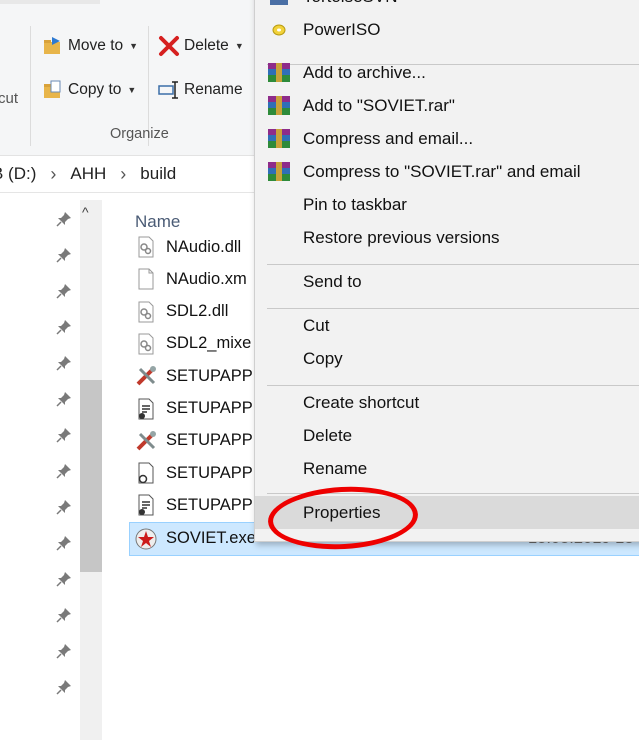 The width and height of the screenshot is (639, 740). I want to click on menu-item-delete: Delete, so click(447, 435).